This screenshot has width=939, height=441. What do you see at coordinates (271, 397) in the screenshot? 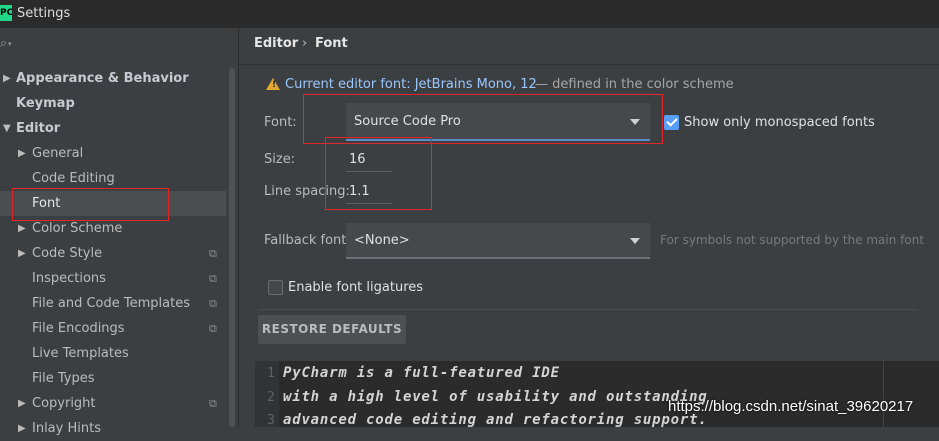
I see `line-number: 2` at bounding box center [271, 397].